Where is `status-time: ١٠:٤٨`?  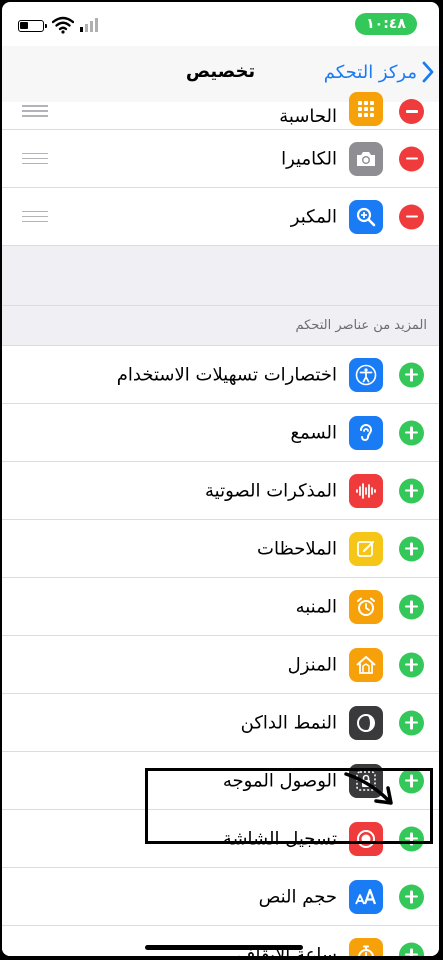 status-time: ١٠:٤٨ is located at coordinates (386, 24).